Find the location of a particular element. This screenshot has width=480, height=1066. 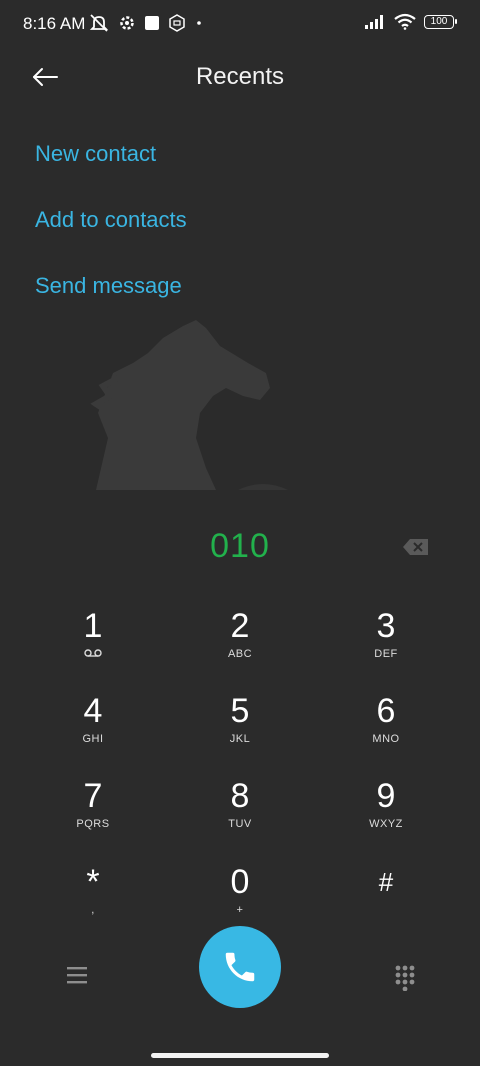

key-8: 8 TUV is located at coordinates (240, 813).